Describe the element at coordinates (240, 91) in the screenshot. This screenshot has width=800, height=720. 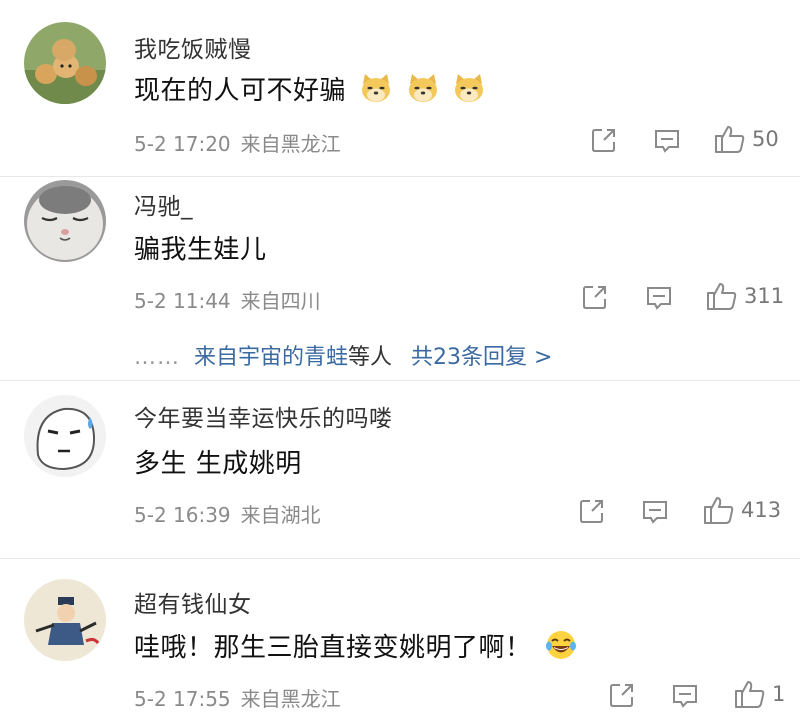
I see `comment-text-body: 现在的人可不好骗` at that location.